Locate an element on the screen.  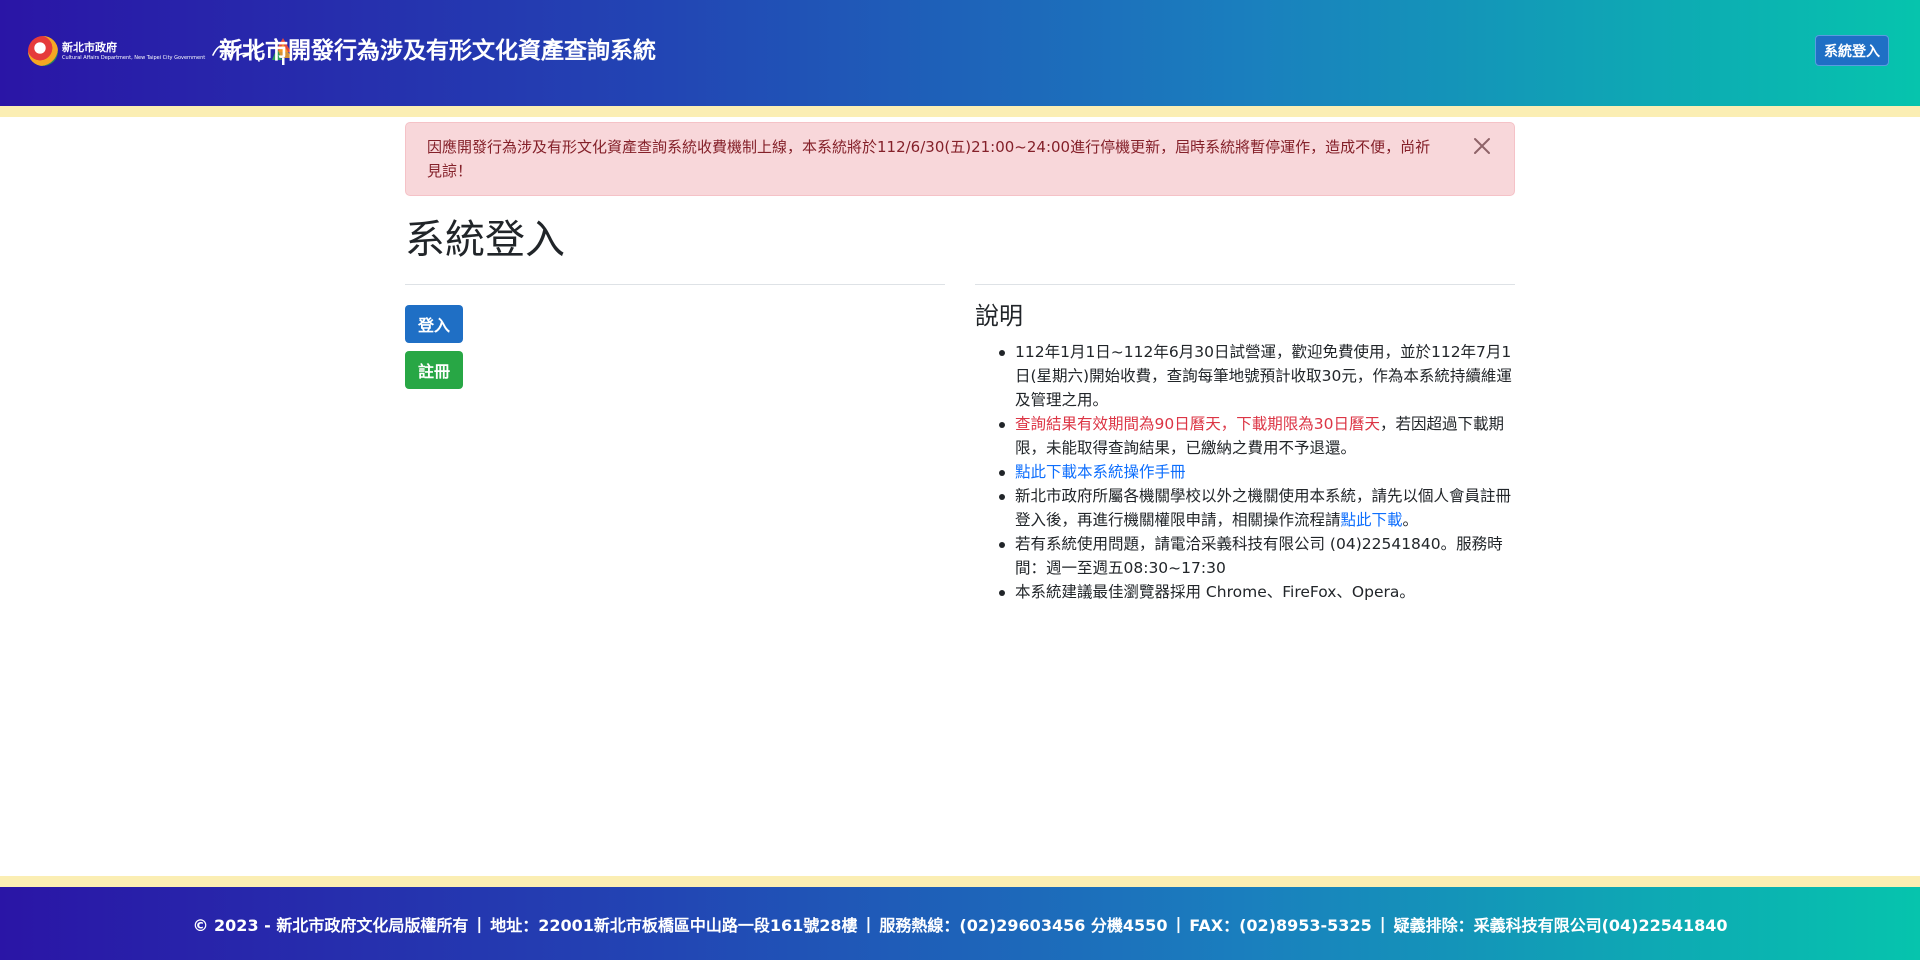
site-title: 新北市開發行為涉及有形文化資產查詢系統 is located at coordinates (437, 51).